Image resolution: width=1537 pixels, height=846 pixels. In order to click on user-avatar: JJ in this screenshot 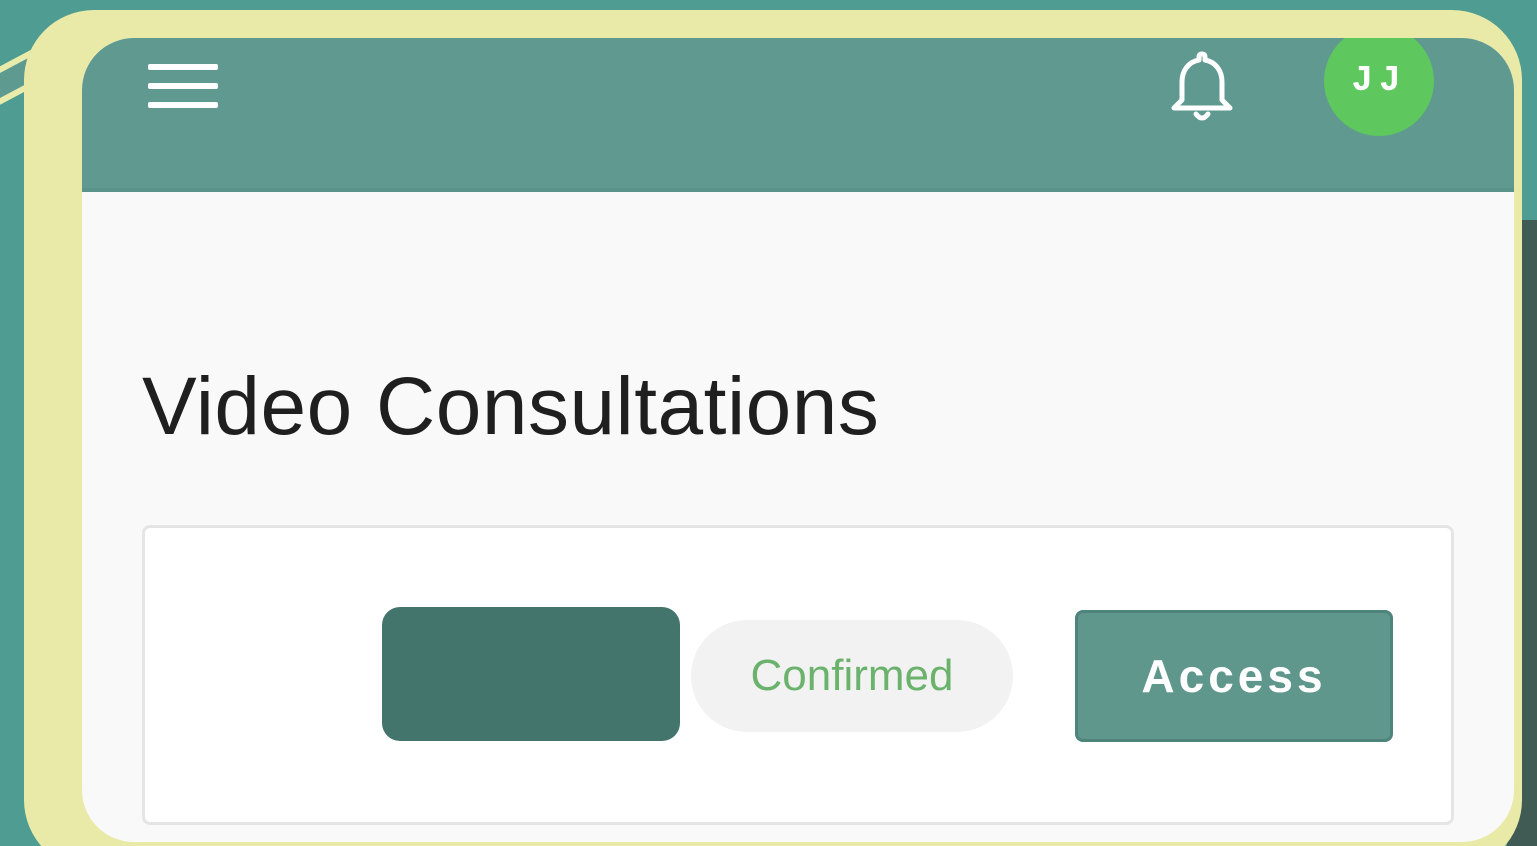, I will do `click(1379, 87)`.